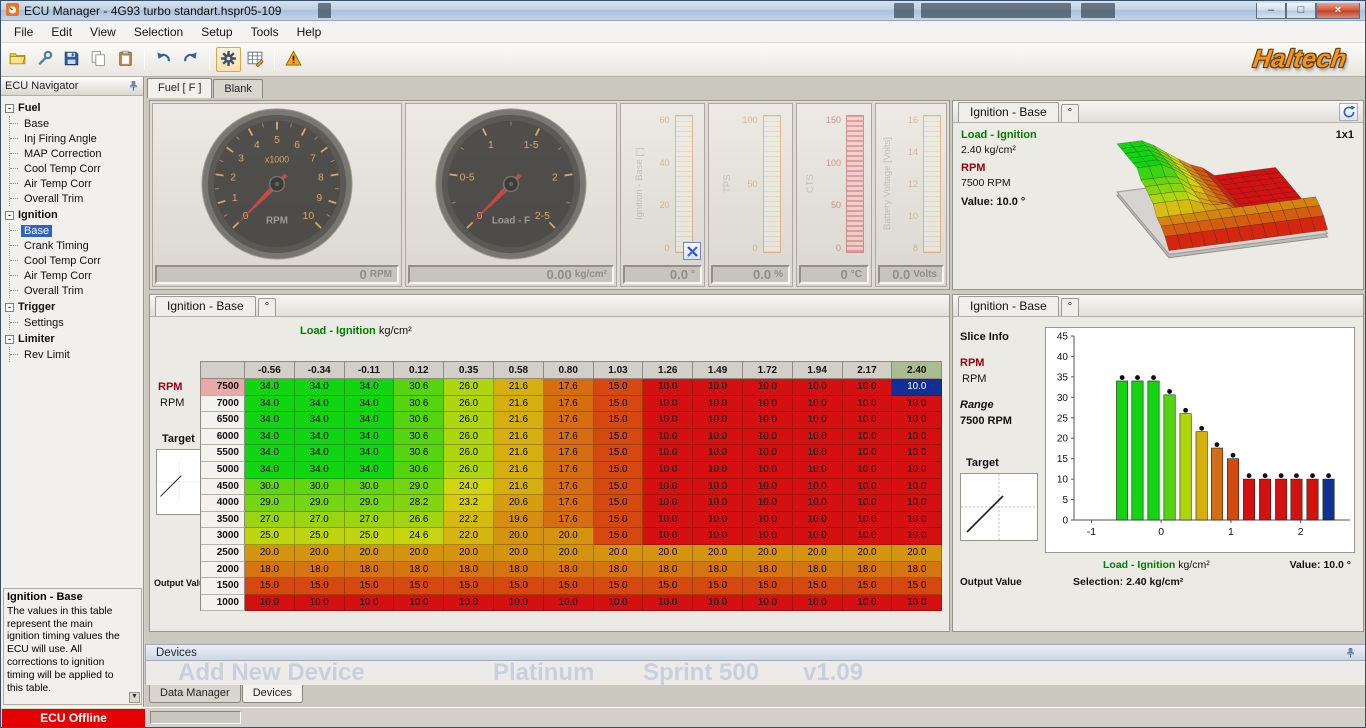 The height and width of the screenshot is (728, 1366). I want to click on map-cell-r7-c8: 10.0, so click(668, 503).